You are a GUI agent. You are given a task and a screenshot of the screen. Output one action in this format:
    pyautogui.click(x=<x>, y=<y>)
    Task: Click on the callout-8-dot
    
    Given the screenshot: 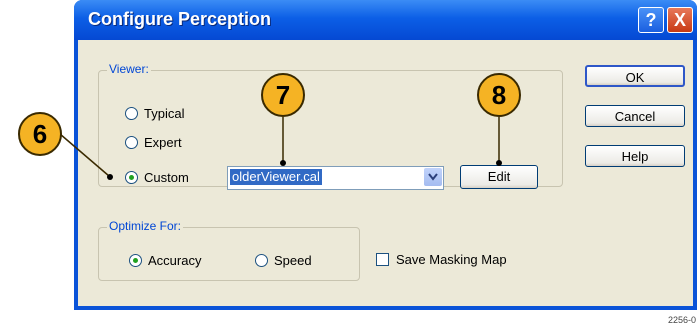 What is the action you would take?
    pyautogui.click(x=499, y=163)
    